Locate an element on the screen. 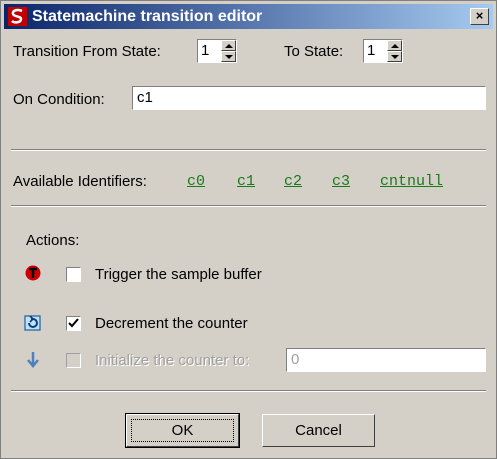 This screenshot has height=459, width=497. title-bar: Statemachine transition editor × is located at coordinates (248, 16).